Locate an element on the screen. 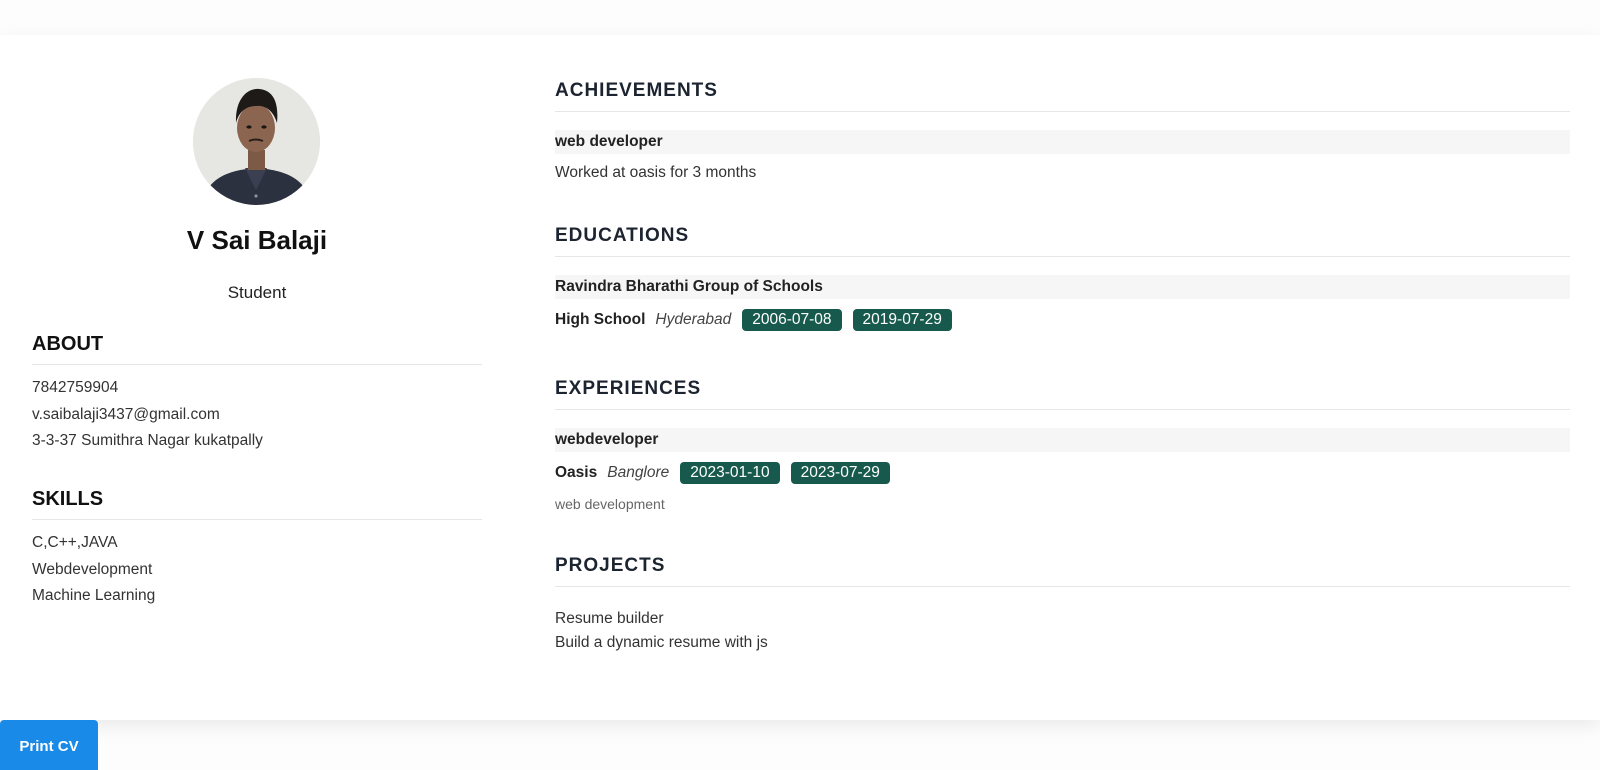  achievement-description: Worked at oasis for 3 months is located at coordinates (656, 172).